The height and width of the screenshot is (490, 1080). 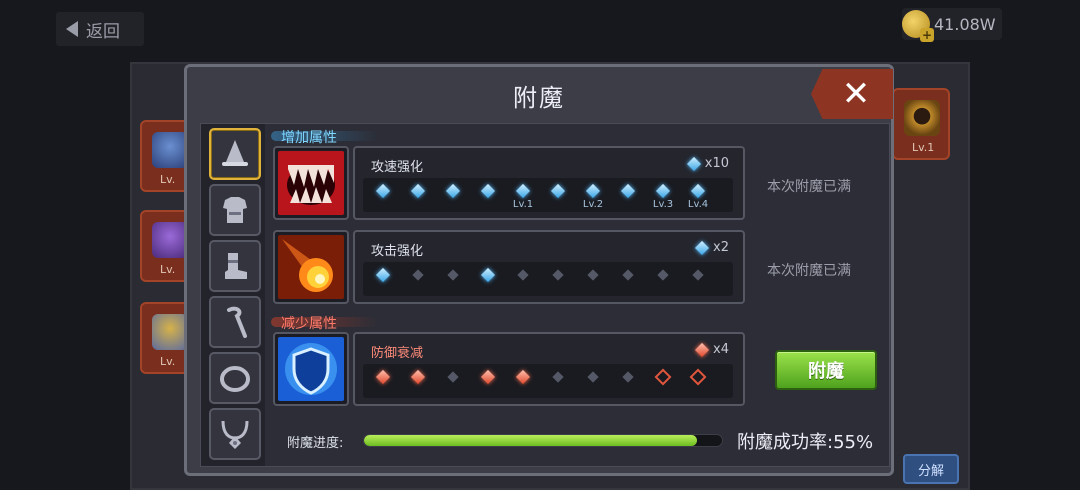 What do you see at coordinates (170, 240) in the screenshot?
I see `robe-art` at bounding box center [170, 240].